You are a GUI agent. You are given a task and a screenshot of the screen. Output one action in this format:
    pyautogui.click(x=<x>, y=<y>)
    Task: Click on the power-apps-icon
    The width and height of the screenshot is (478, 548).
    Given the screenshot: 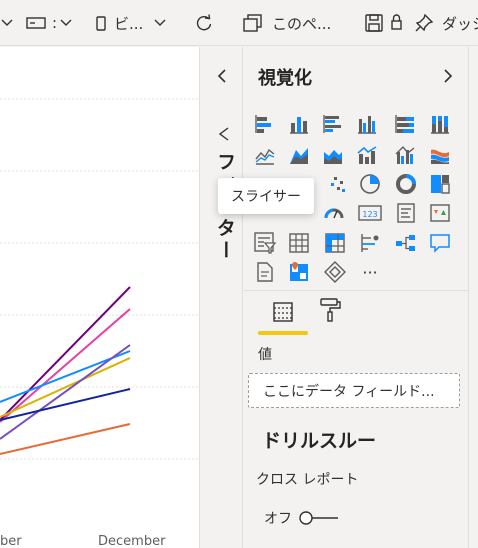 What is the action you would take?
    pyautogui.click(x=335, y=272)
    